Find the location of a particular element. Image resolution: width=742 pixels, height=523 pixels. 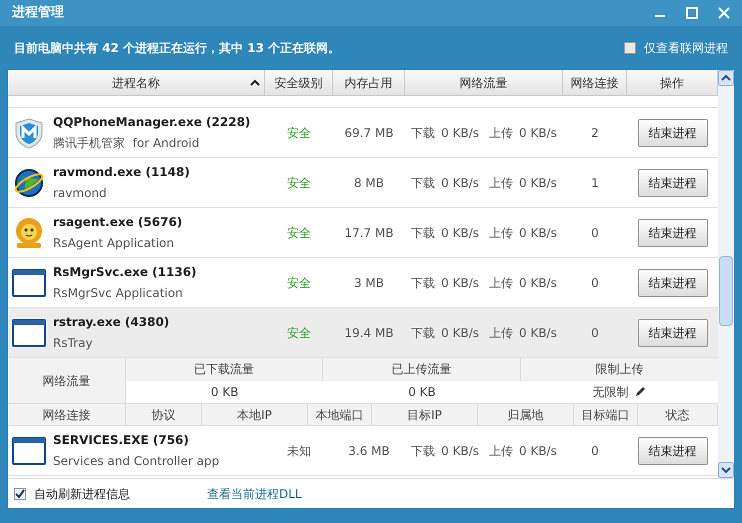

process-name: SERVICES.EXE (756) is located at coordinates (121, 440).